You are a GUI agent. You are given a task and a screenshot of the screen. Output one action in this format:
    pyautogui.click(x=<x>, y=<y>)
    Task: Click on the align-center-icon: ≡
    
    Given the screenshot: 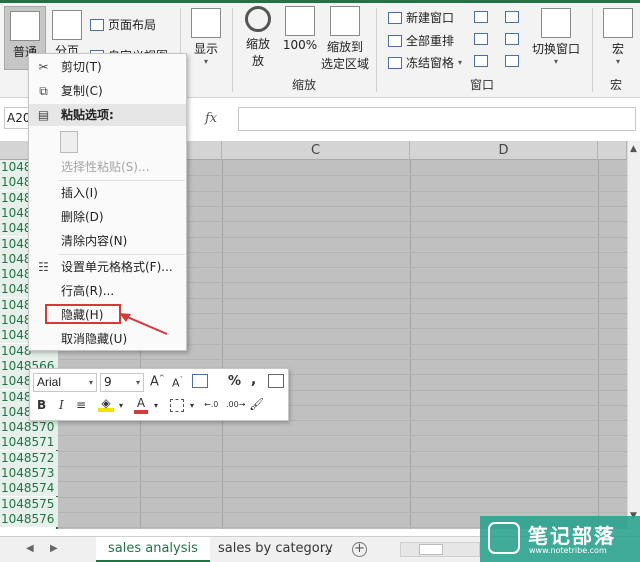 What is the action you would take?
    pyautogui.click(x=81, y=405)
    